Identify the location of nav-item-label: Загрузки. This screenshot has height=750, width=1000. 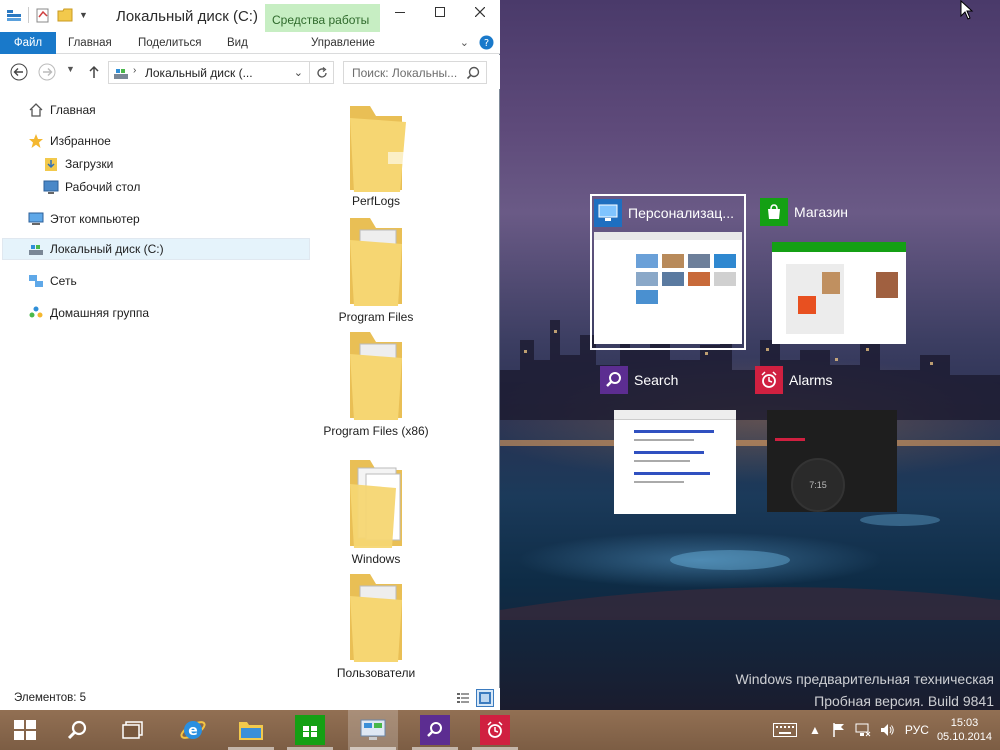
(89, 164).